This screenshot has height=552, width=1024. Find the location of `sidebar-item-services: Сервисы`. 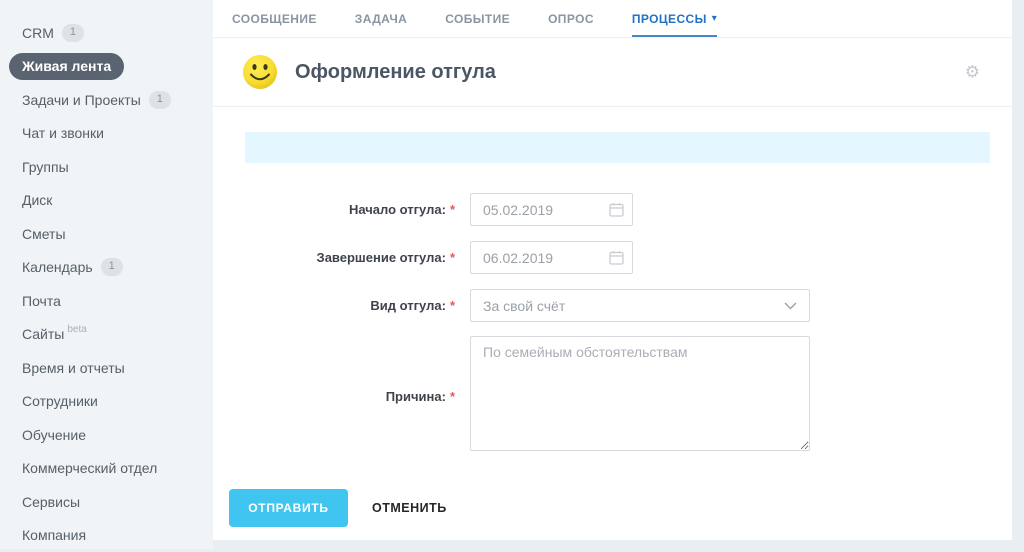

sidebar-item-services: Сервисы is located at coordinates (106, 502).